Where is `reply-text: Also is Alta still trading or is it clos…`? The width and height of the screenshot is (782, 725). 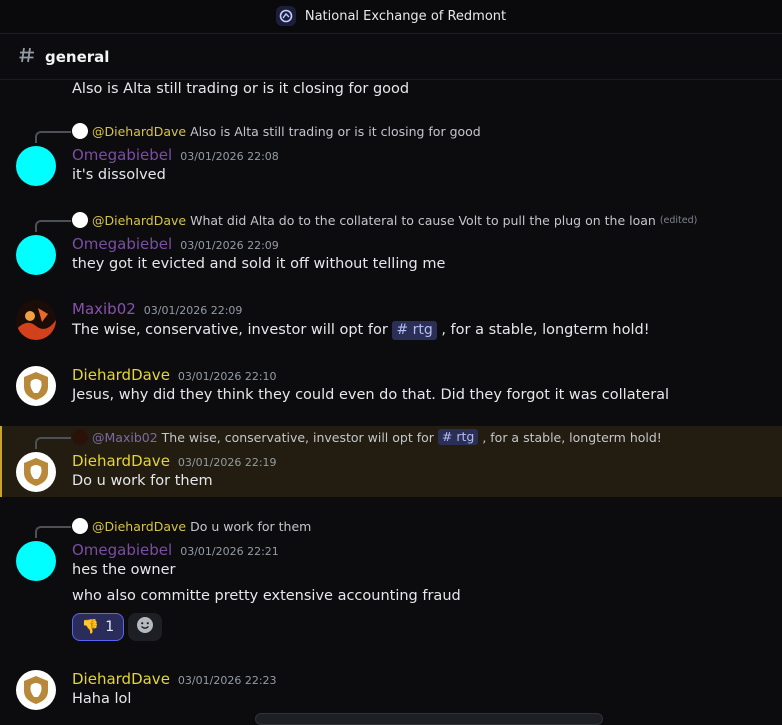
reply-text: Also is Alta still trading or is it clos… is located at coordinates (335, 131).